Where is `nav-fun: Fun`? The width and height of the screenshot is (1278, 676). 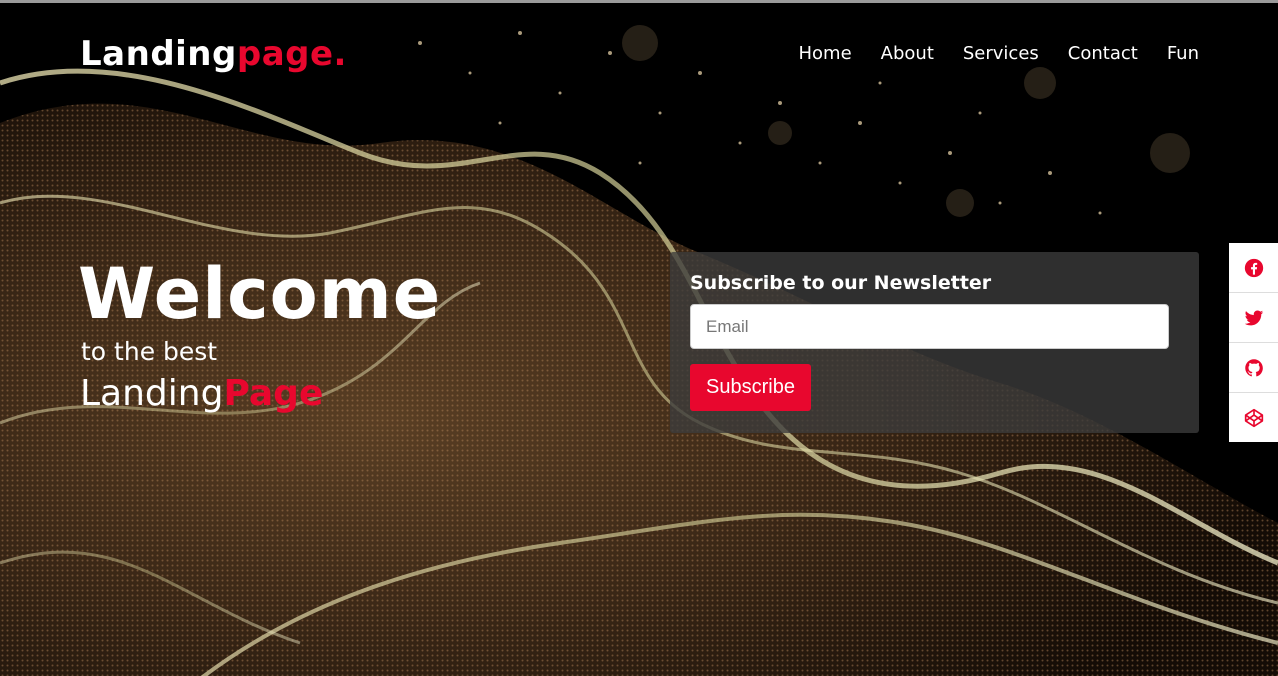 nav-fun: Fun is located at coordinates (1183, 53).